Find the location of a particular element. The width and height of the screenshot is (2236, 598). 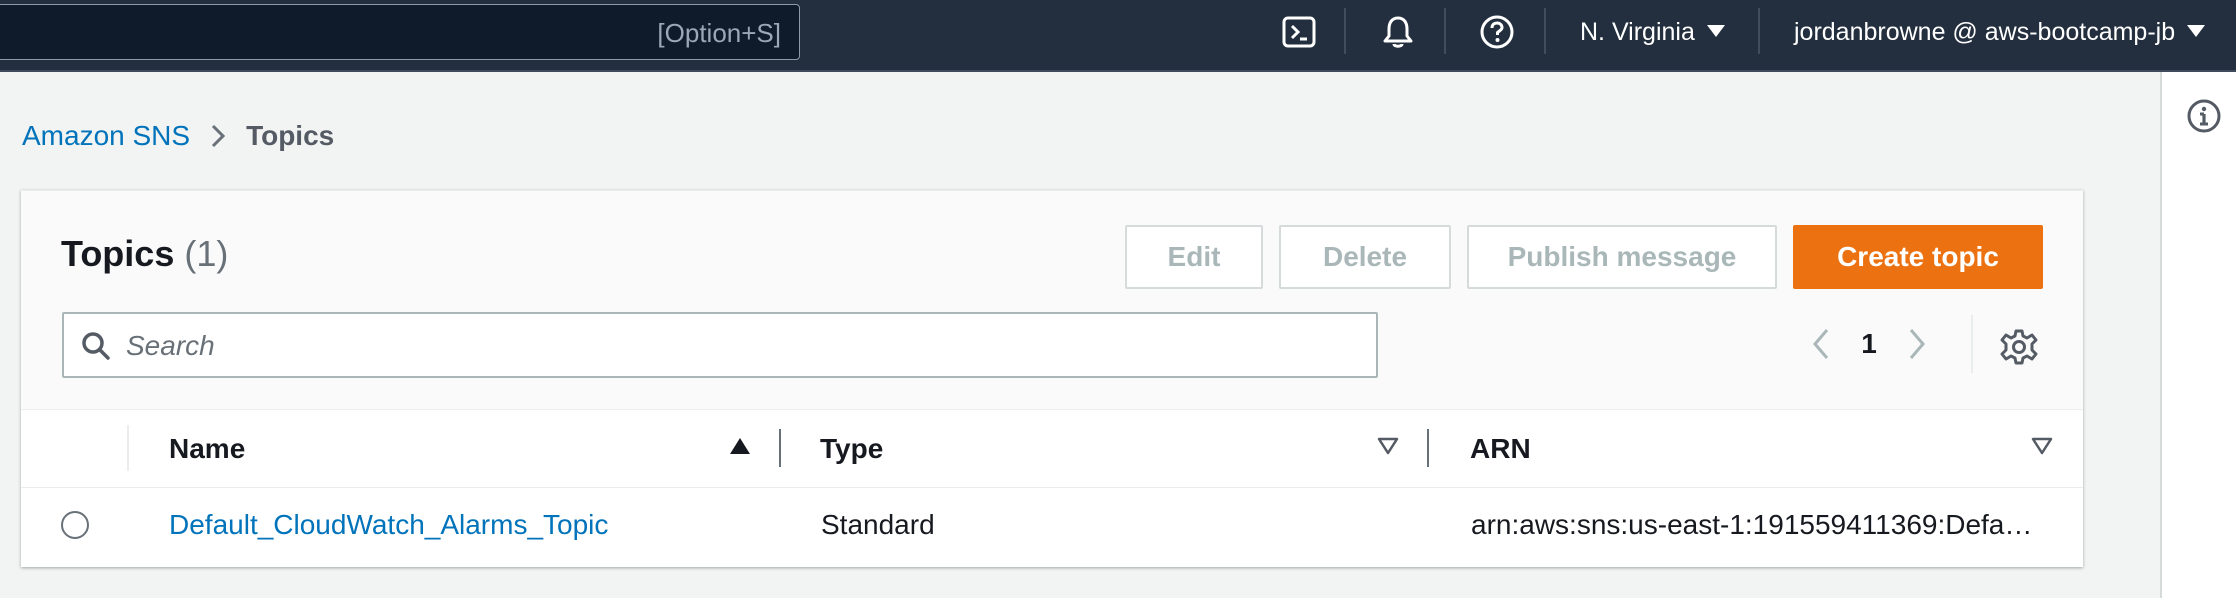

topic-type: Standard is located at coordinates (878, 524).